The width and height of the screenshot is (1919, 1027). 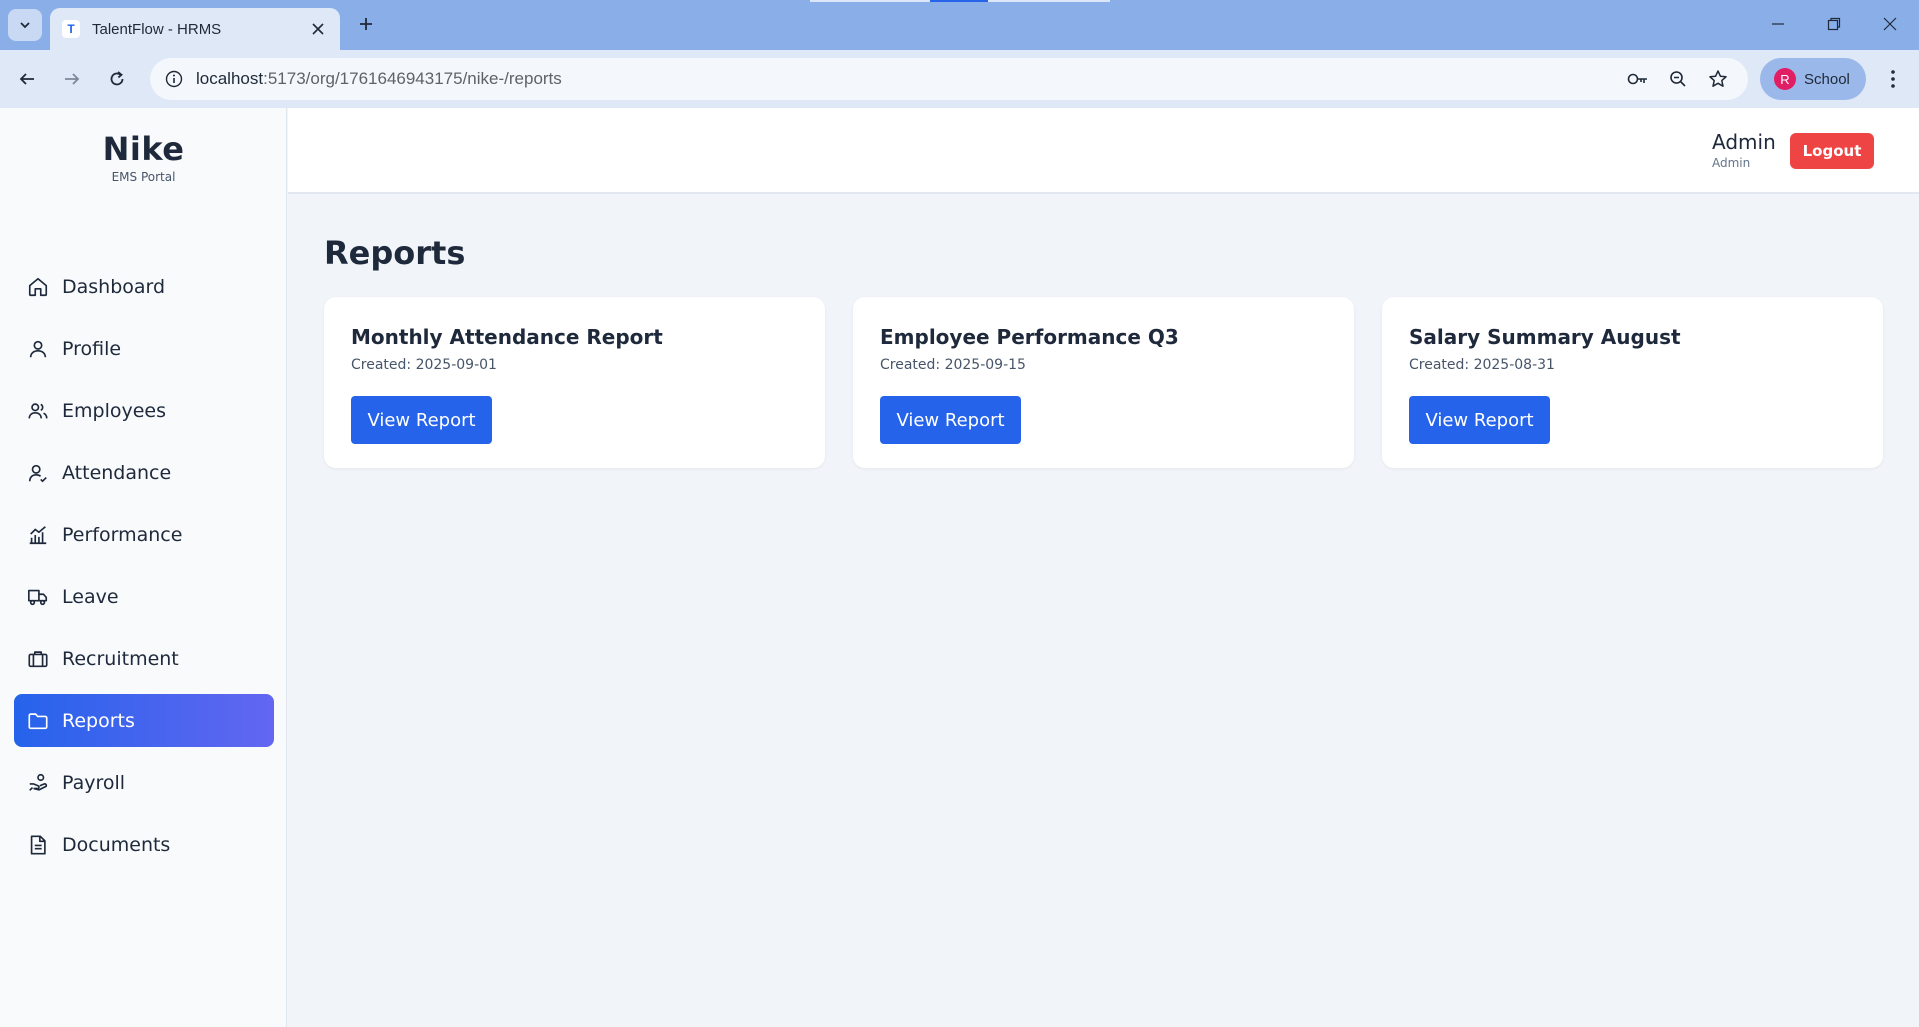 What do you see at coordinates (71, 29) in the screenshot?
I see `favicon-icon: T` at bounding box center [71, 29].